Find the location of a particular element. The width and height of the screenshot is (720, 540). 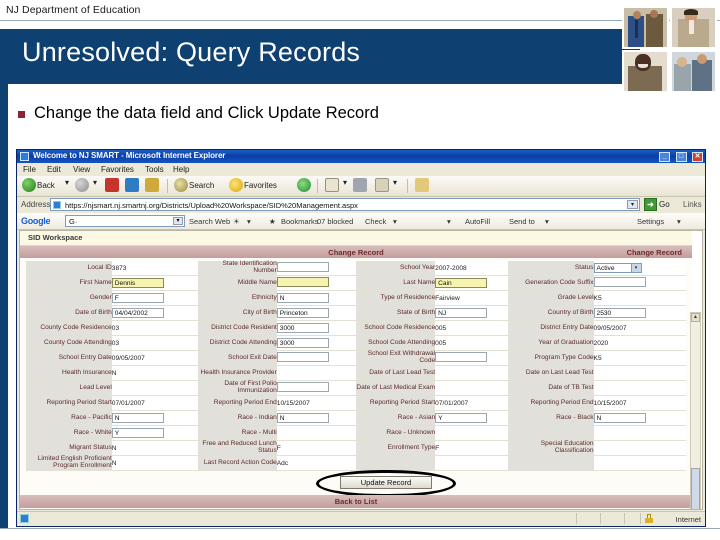

field-value-3: Cain is located at coordinates (471, 283).